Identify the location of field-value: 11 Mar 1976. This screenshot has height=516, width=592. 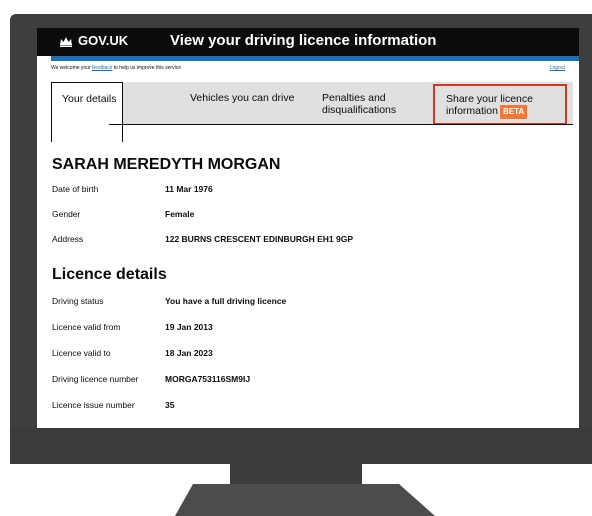
(189, 189).